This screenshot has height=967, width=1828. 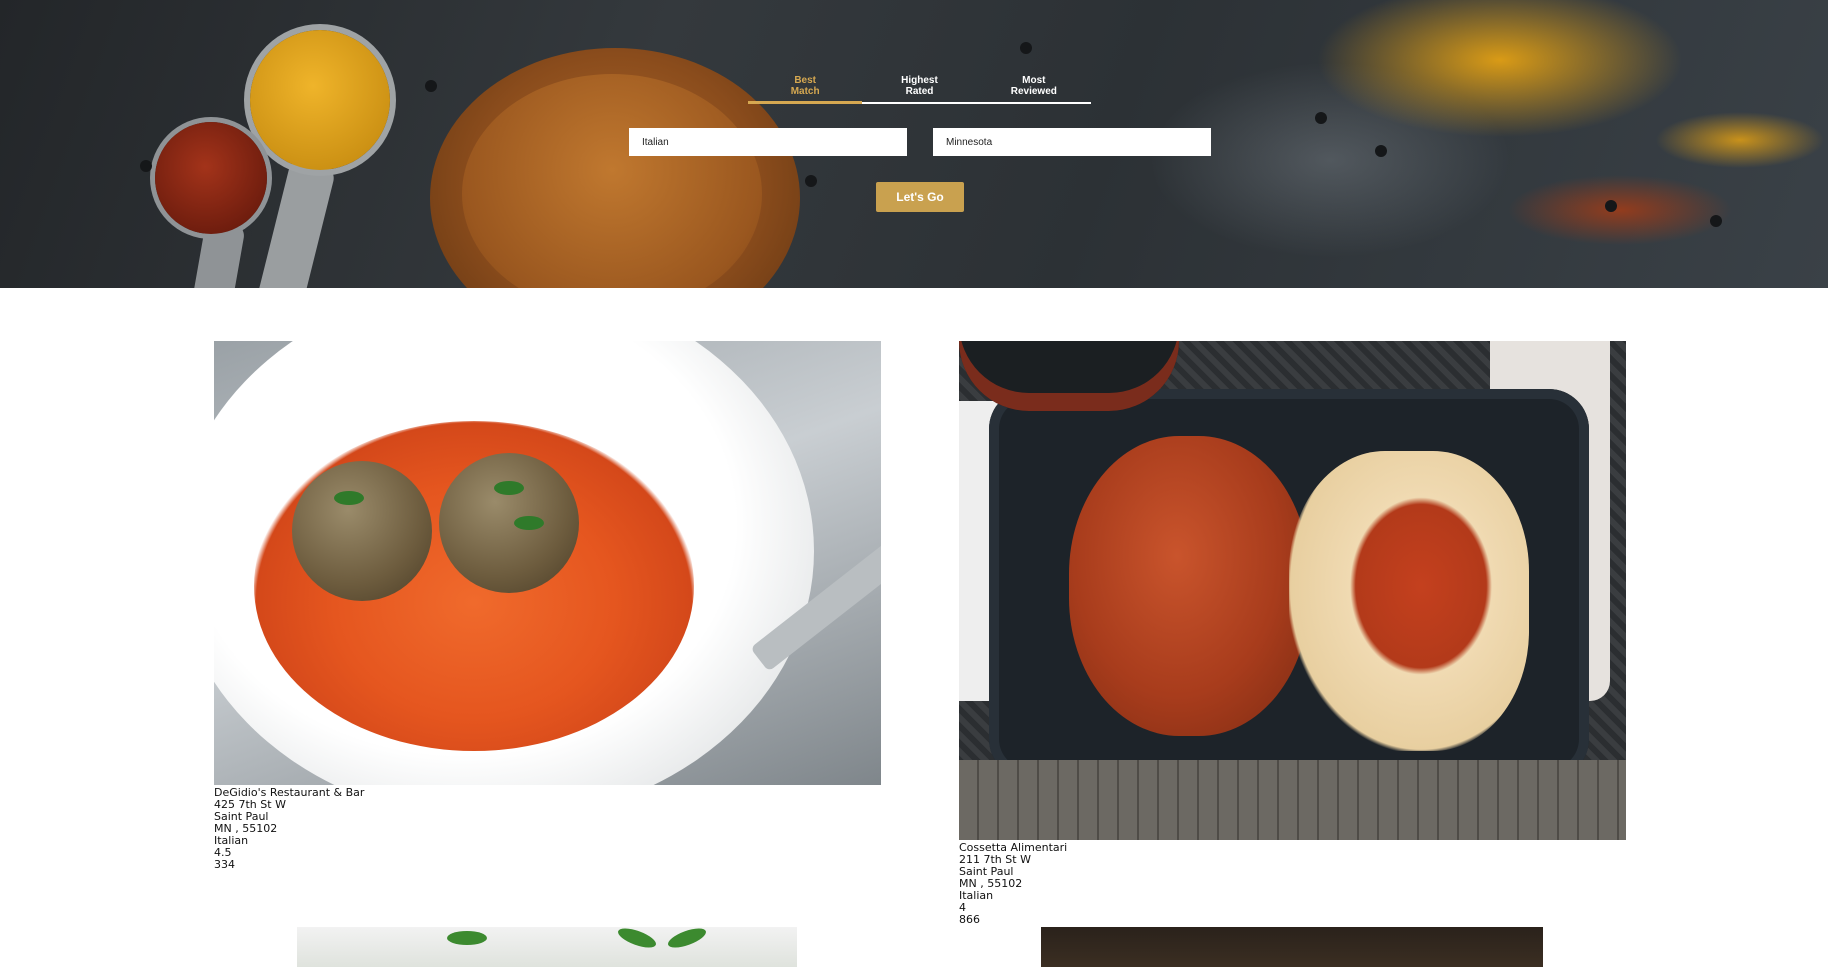 What do you see at coordinates (224, 864) in the screenshot?
I see `business-review-count: 334` at bounding box center [224, 864].